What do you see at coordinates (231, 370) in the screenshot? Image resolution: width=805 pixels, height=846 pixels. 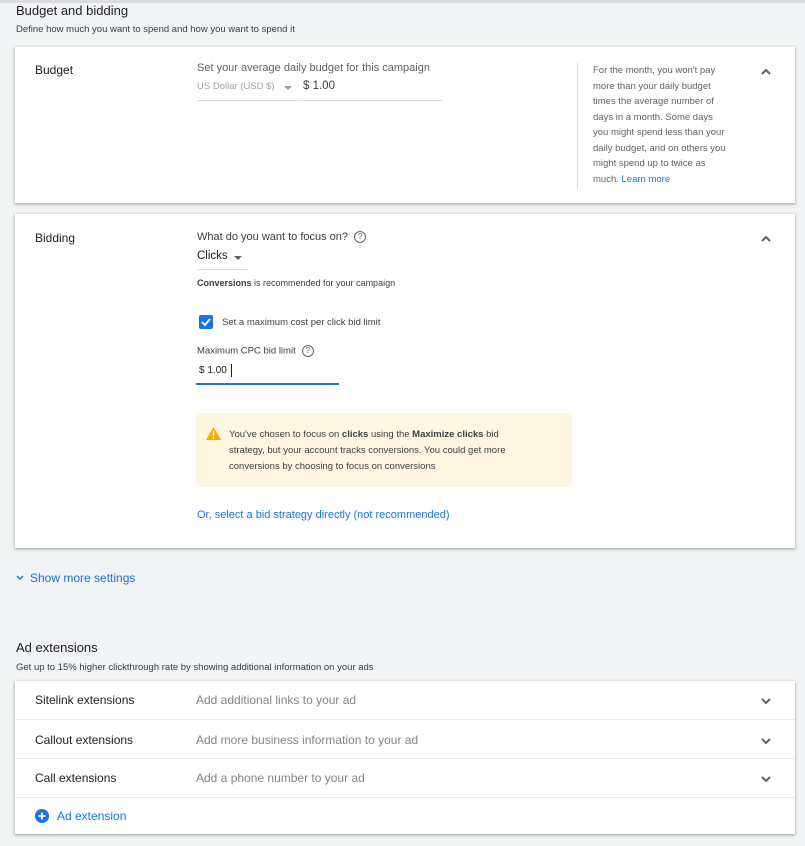 I see `text-cursor` at bounding box center [231, 370].